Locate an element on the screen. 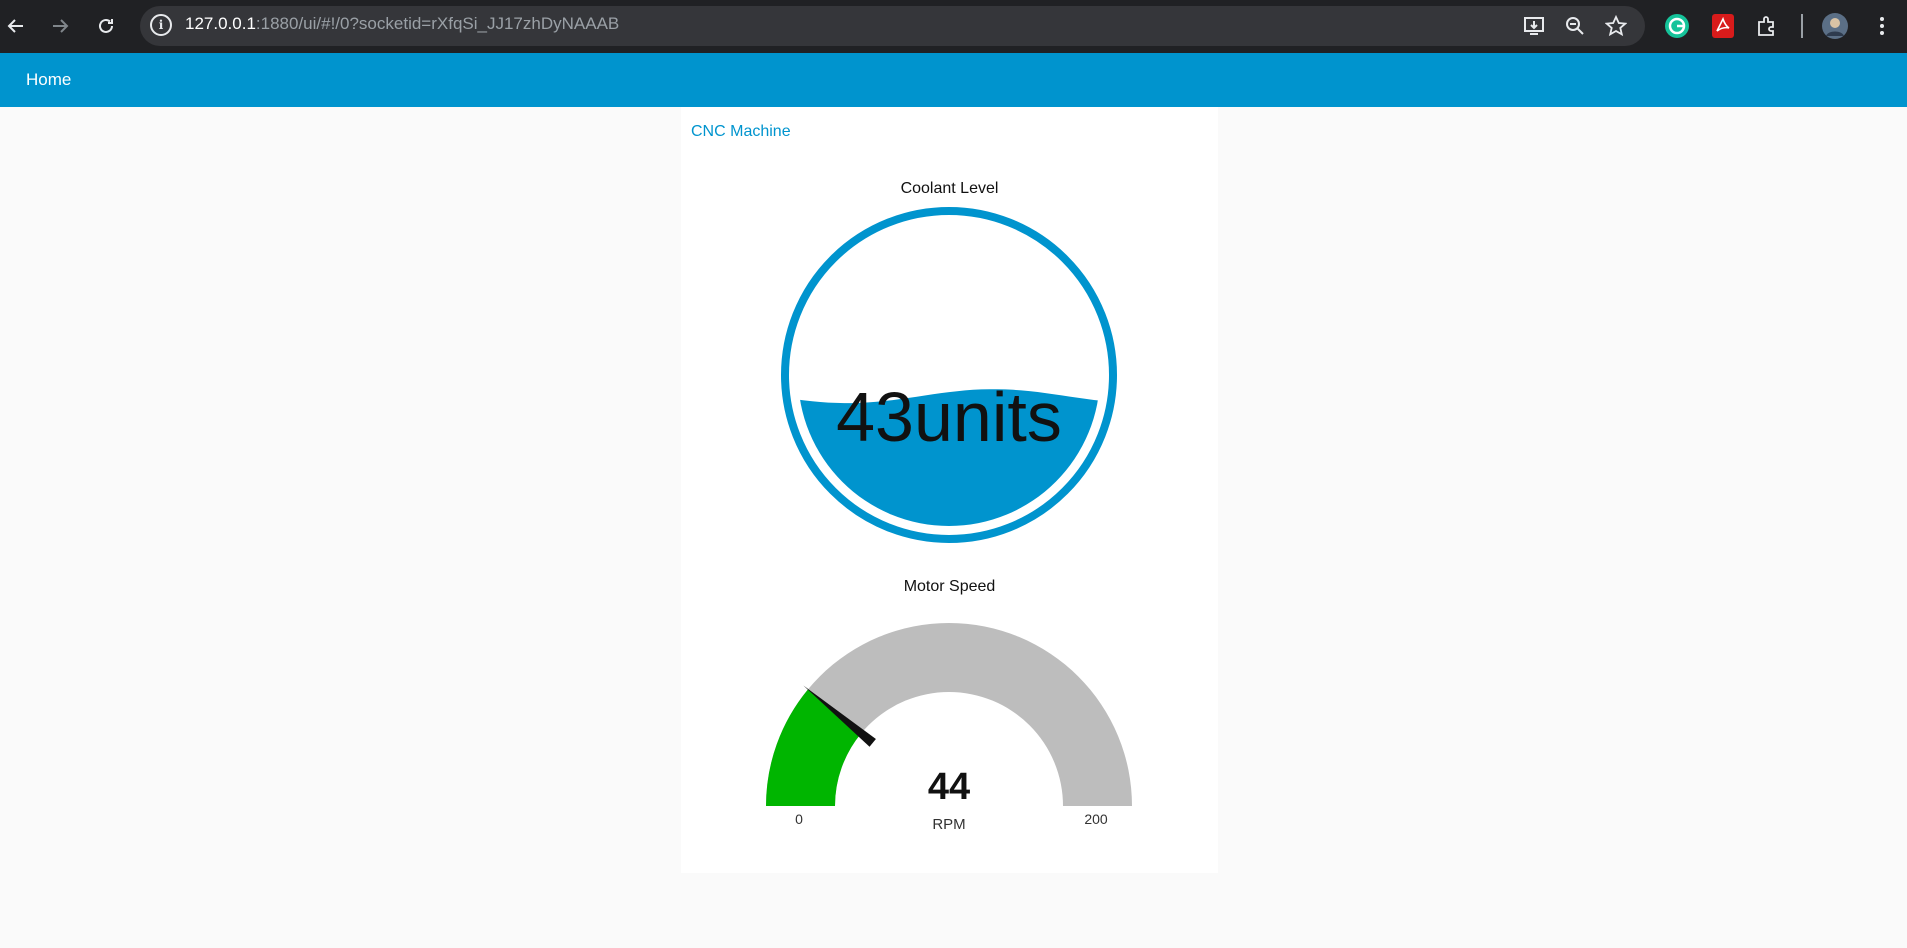 This screenshot has height=948, width=1907. acrobat-icon is located at coordinates (1723, 26).